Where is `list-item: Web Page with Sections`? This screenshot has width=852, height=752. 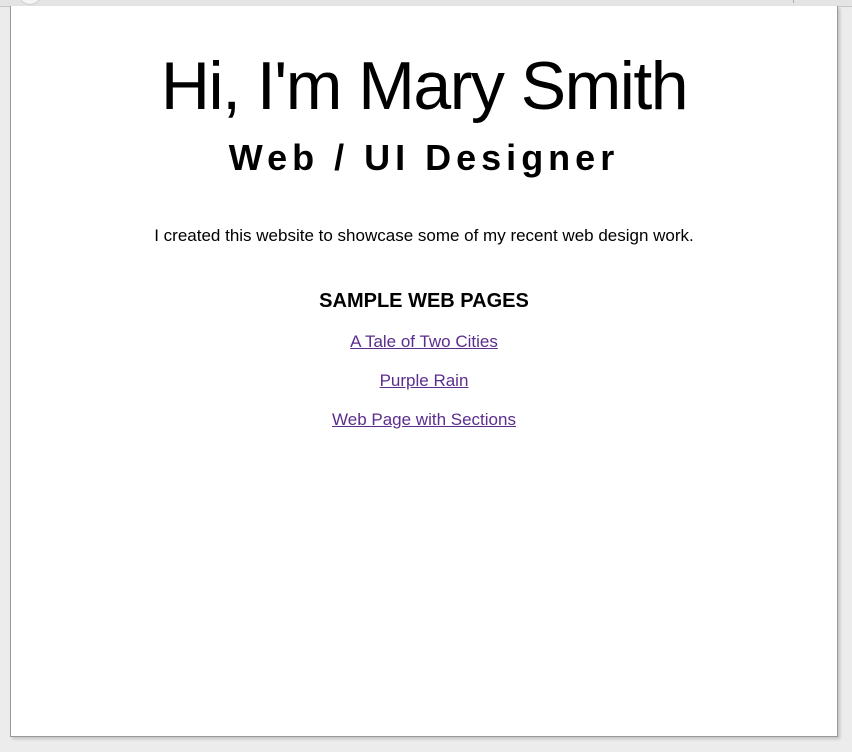
list-item: Web Page with Sections is located at coordinates (424, 428).